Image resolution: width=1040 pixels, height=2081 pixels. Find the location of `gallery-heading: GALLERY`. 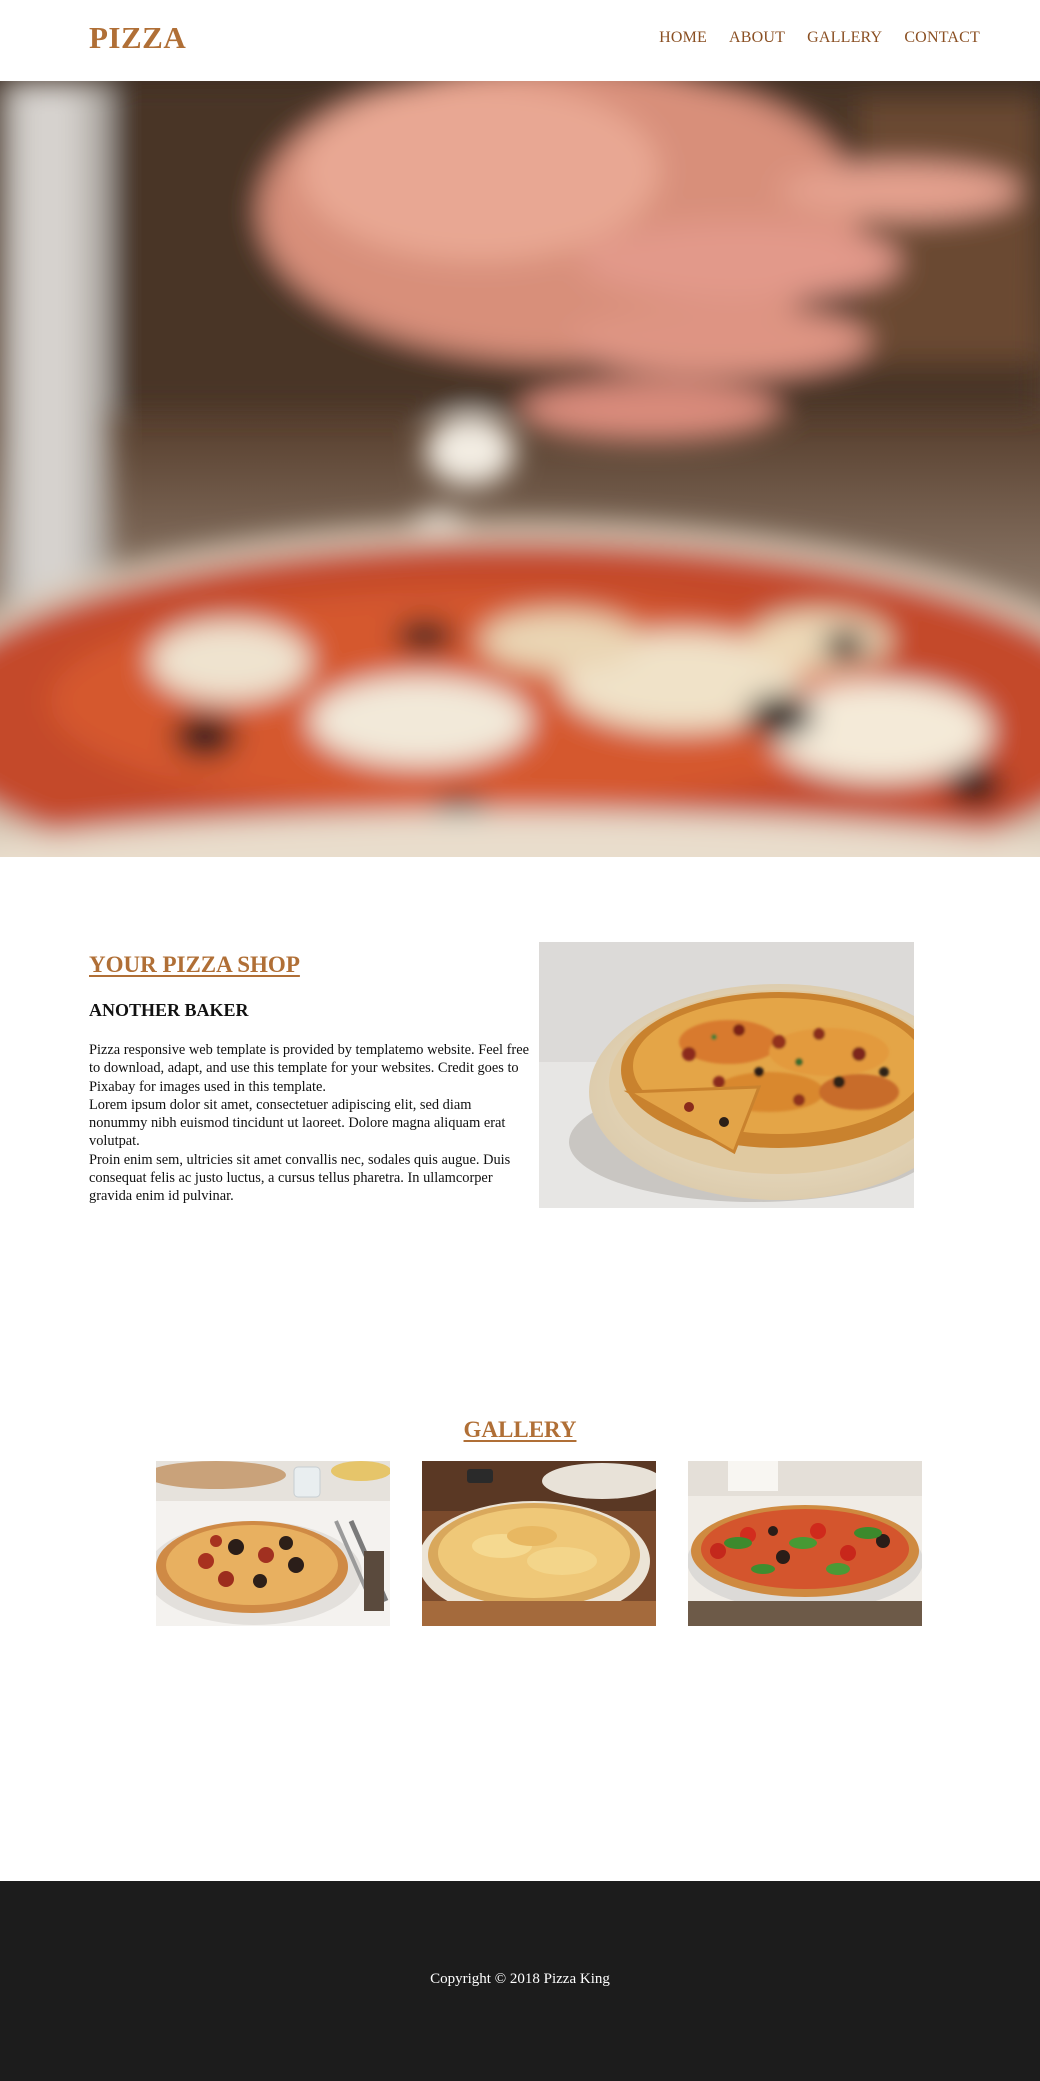

gallery-heading: GALLERY is located at coordinates (520, 1430).